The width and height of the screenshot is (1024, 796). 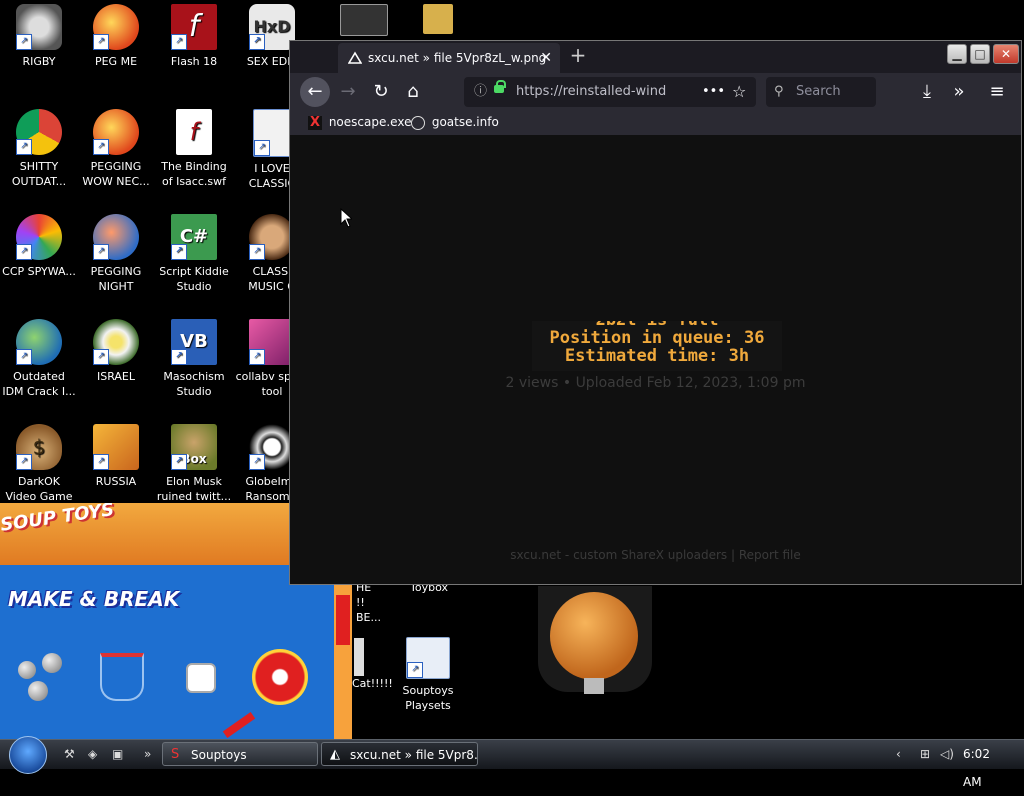 I want to click on calendar-icon: ↗, so click(x=272, y=133).